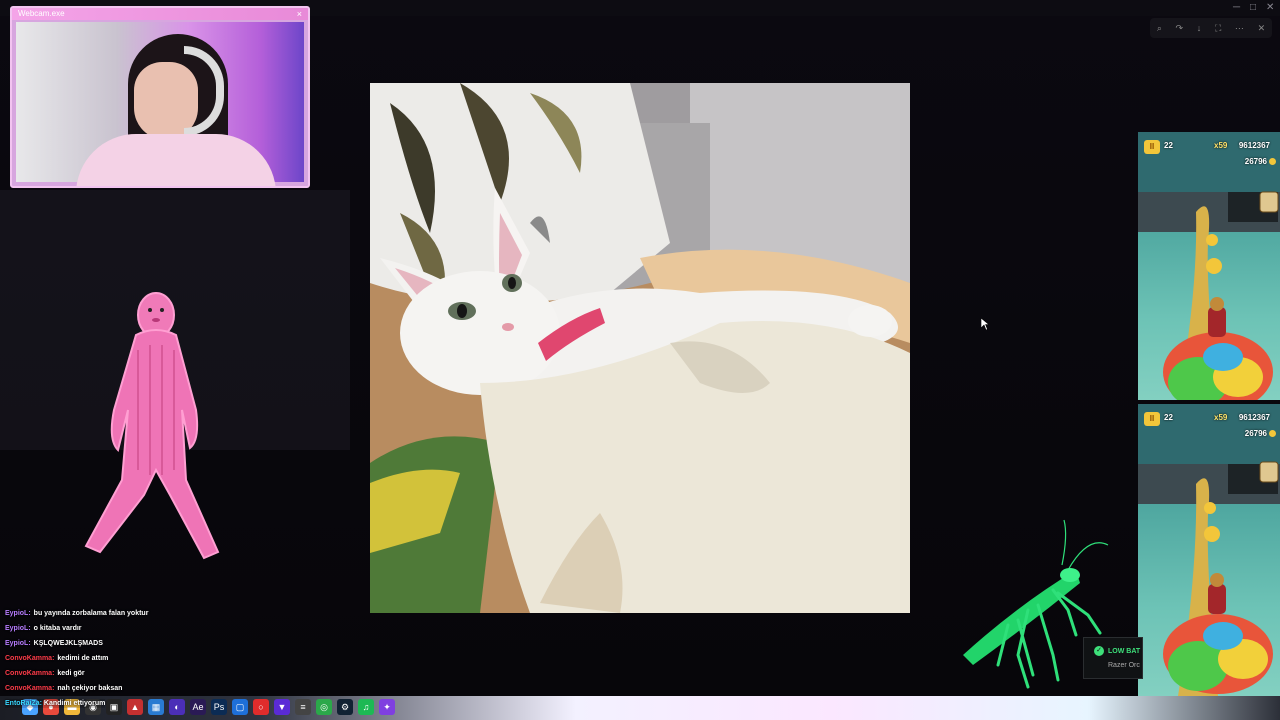  Describe the element at coordinates (1270, 7) in the screenshot. I see `close-window-button: ✕` at that location.